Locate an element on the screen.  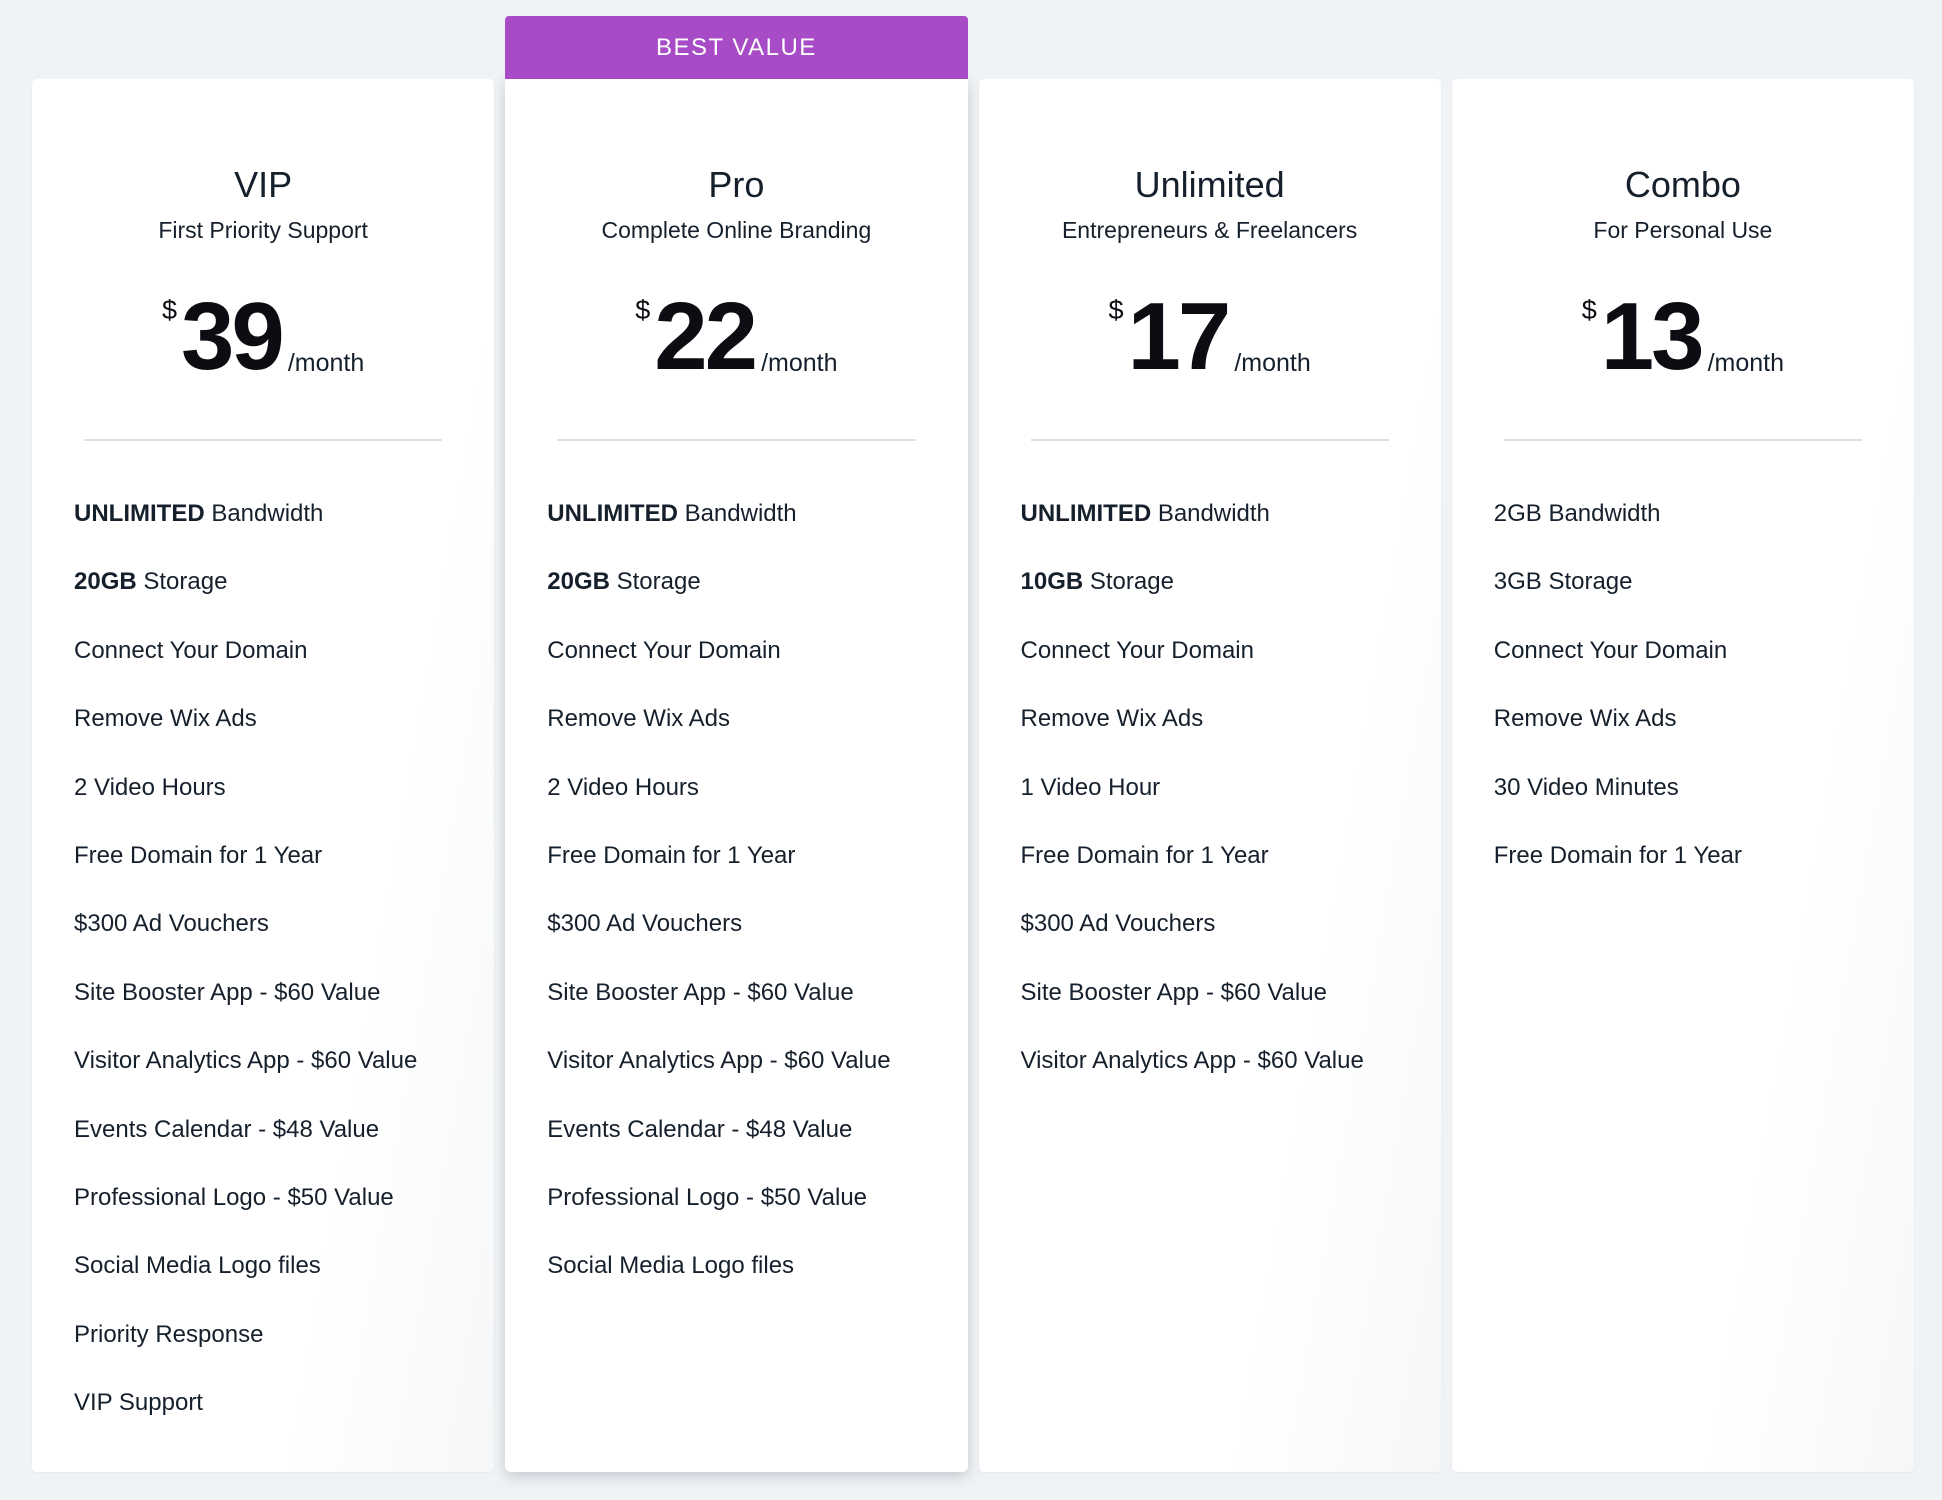
plan-price: $ 17 /month is located at coordinates (1210, 339).